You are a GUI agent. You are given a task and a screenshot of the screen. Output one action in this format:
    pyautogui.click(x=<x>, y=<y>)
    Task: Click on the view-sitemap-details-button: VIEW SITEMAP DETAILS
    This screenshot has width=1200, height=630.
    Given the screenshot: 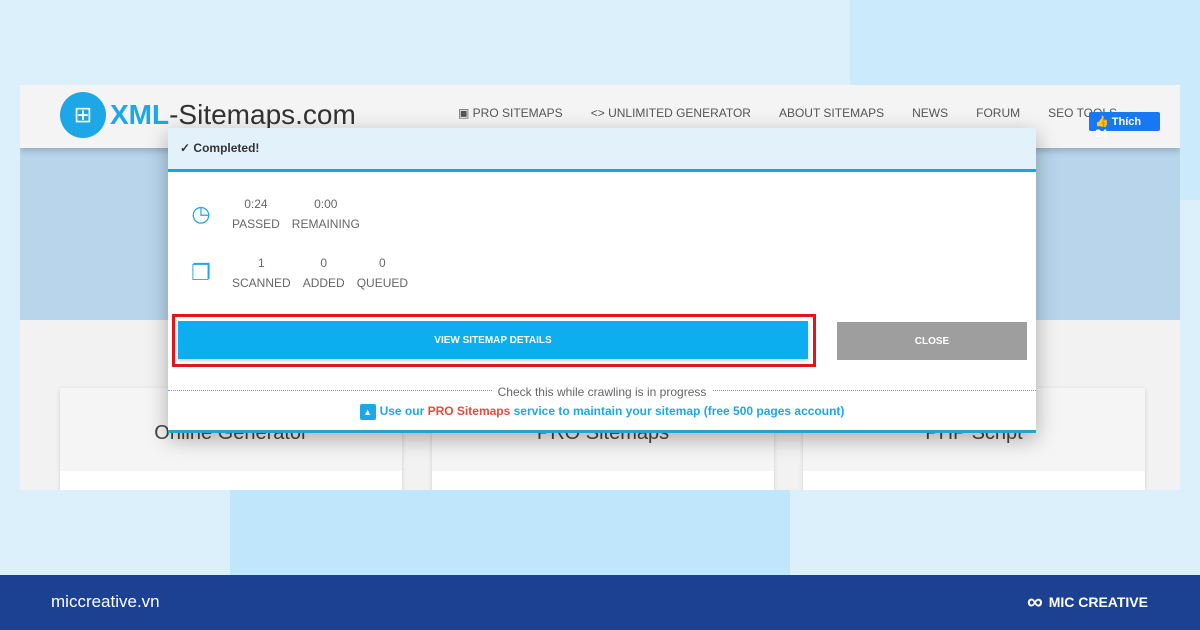 What is the action you would take?
    pyautogui.click(x=493, y=340)
    